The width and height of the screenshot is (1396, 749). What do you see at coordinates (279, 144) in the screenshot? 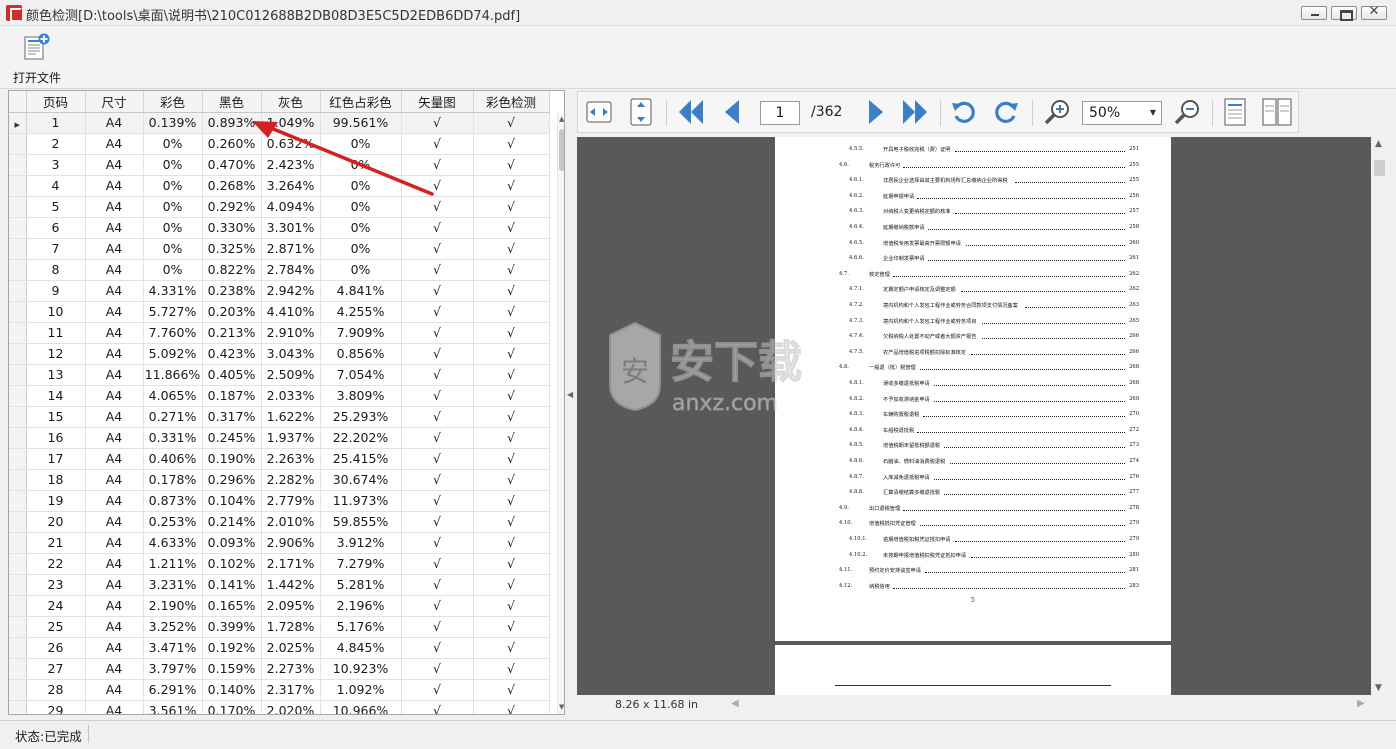
I see `table-row: 2 A4 0% 0.260% 0.632% 0% √ √` at bounding box center [279, 144].